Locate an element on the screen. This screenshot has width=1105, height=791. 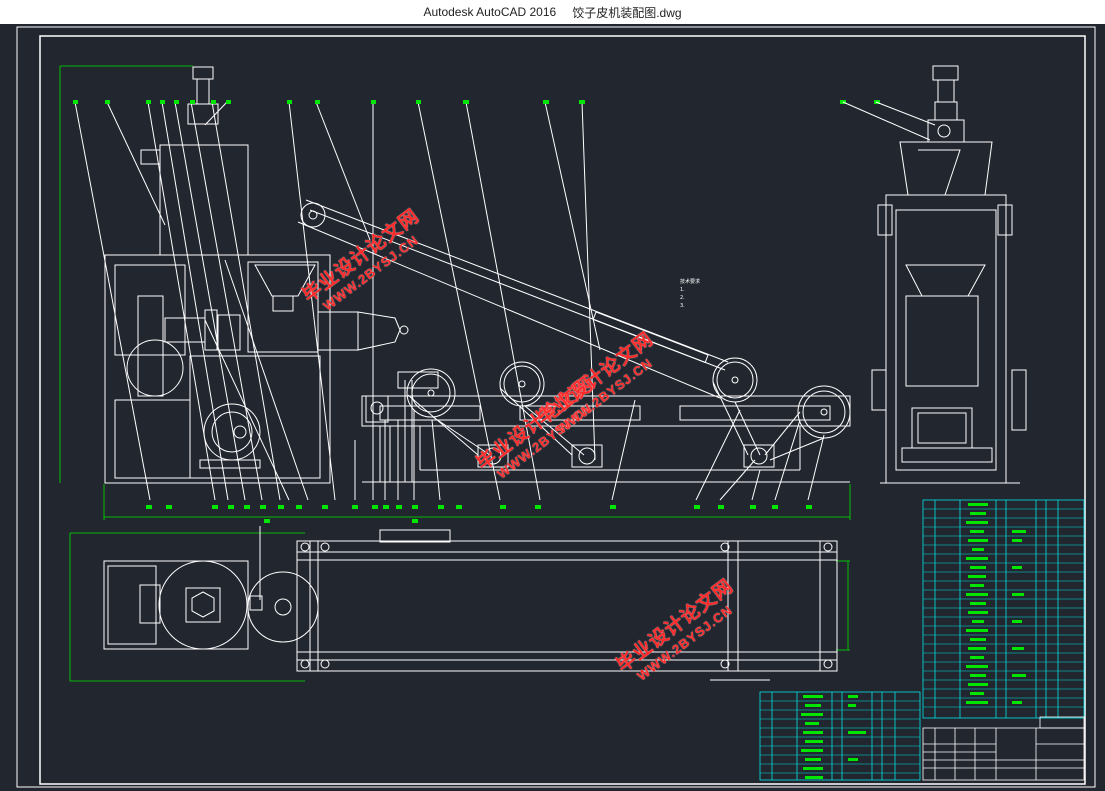
side-view is located at coordinates (934, 274).